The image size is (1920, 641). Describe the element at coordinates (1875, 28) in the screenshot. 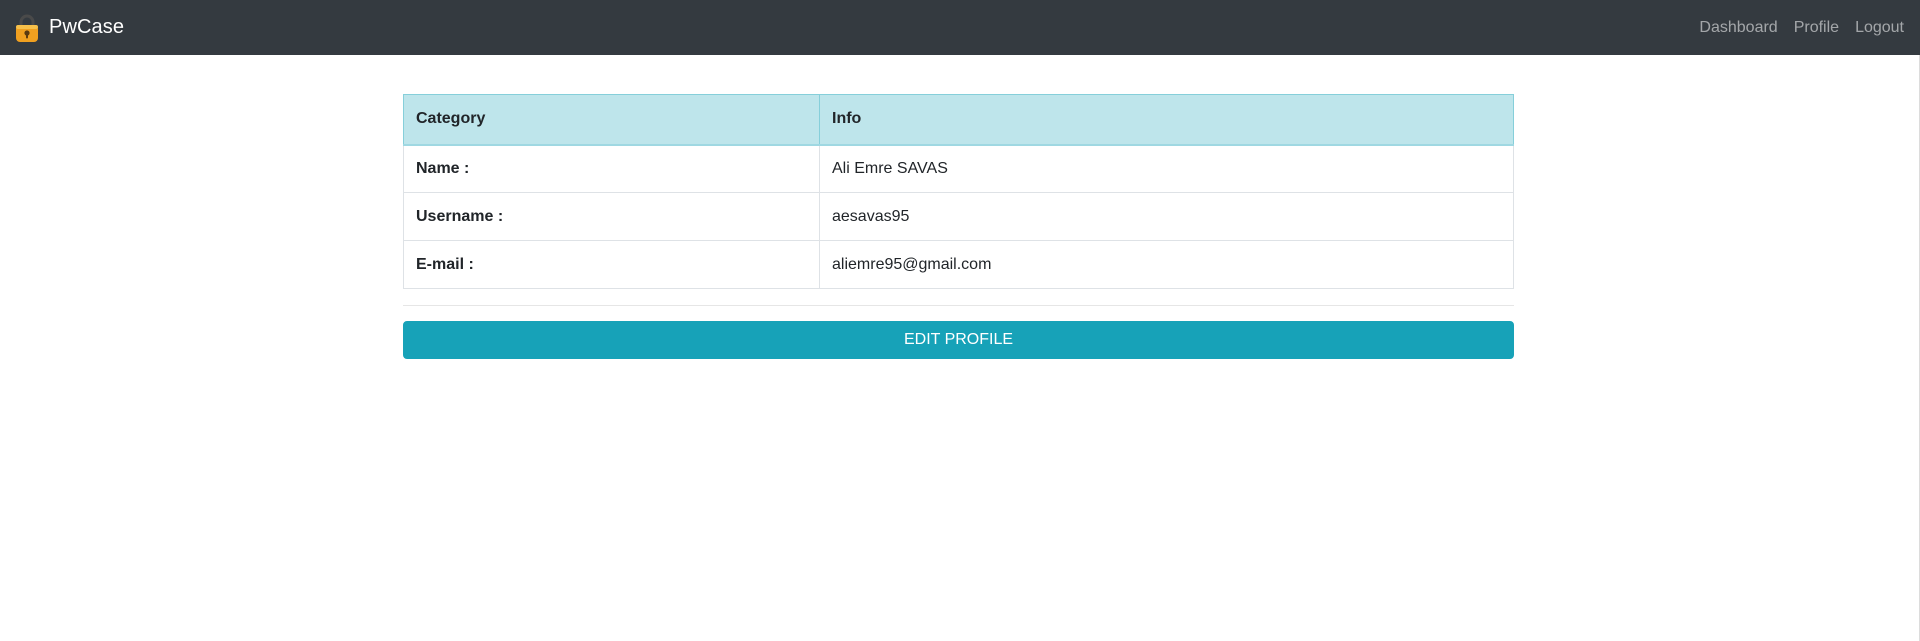

I see `nav-link-logout: Logout` at that location.